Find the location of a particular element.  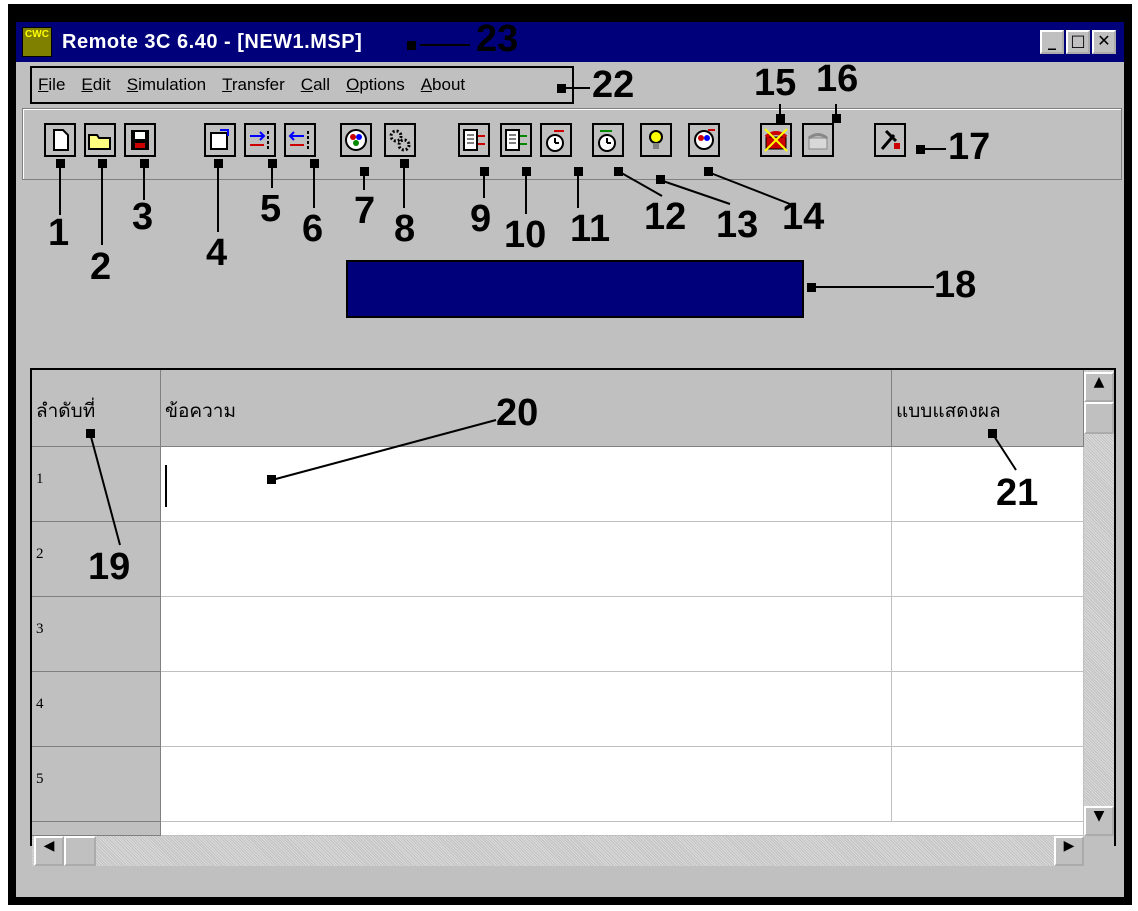

callout-22: 22 is located at coordinates (613, 85).